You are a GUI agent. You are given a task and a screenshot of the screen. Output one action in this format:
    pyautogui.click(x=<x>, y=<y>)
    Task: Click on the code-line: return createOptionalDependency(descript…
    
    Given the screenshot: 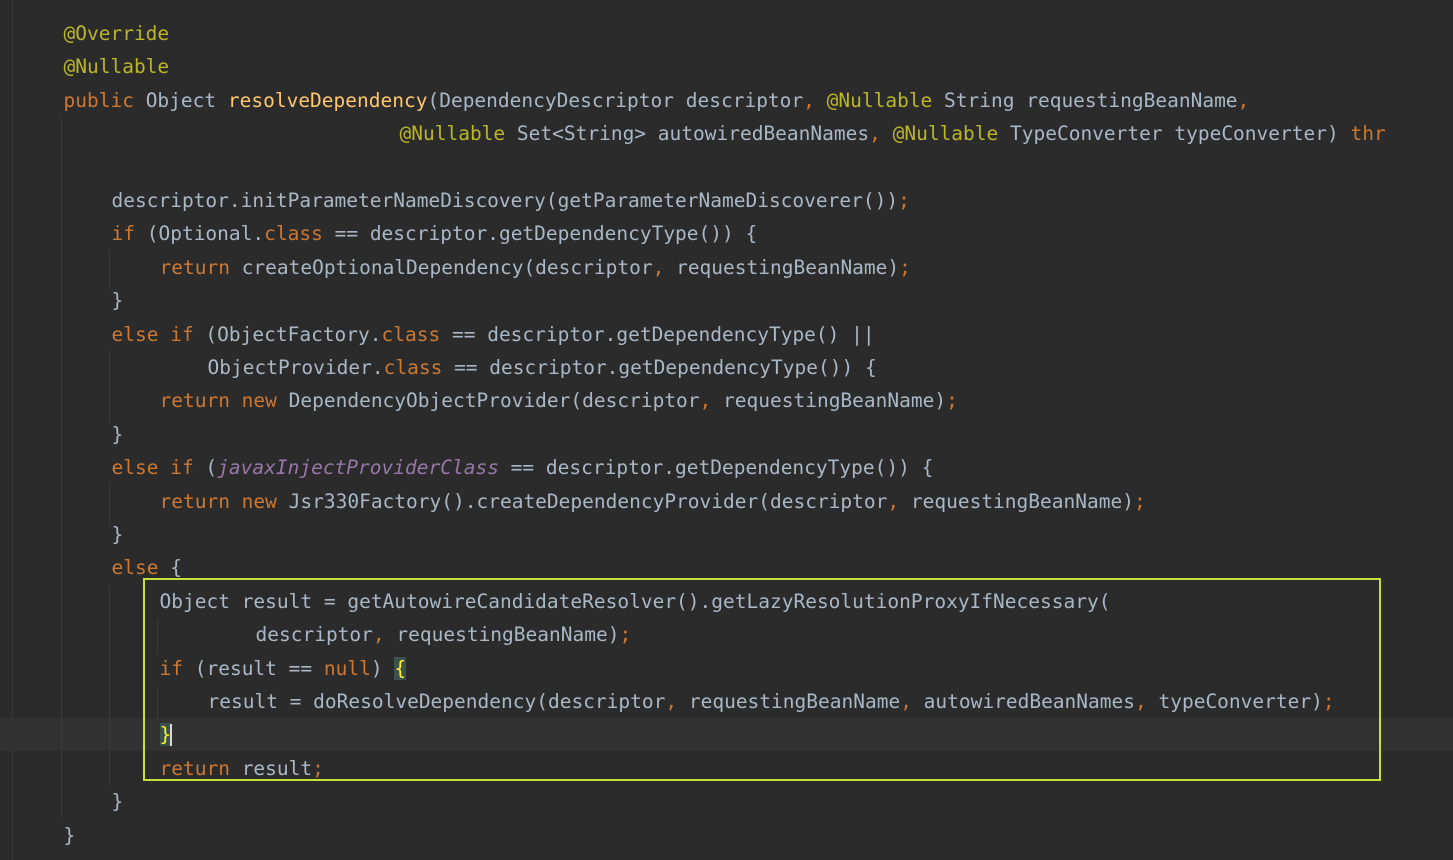 What is the action you would take?
    pyautogui.click(x=535, y=267)
    